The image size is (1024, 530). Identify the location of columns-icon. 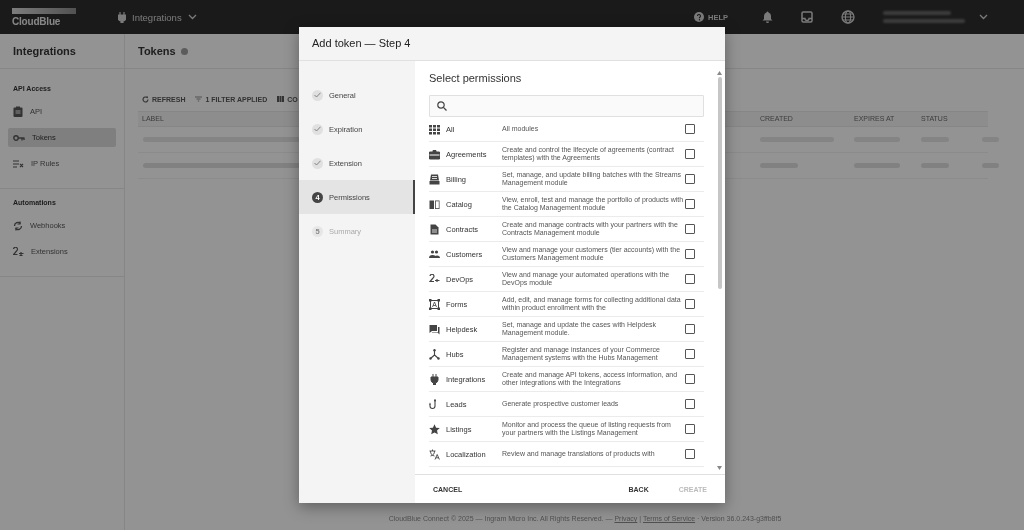
(281, 99).